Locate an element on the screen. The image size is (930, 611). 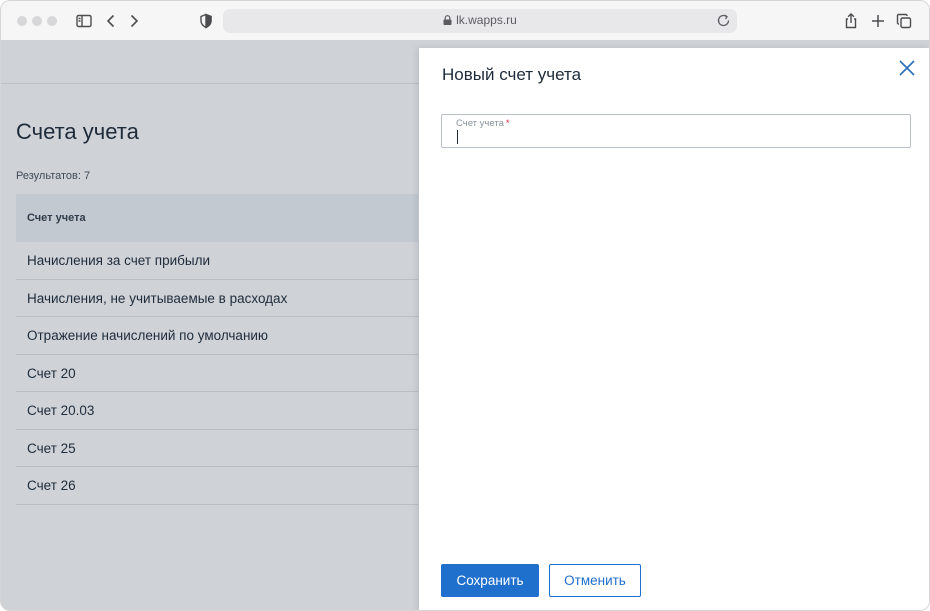
shield-icon is located at coordinates (206, 21).